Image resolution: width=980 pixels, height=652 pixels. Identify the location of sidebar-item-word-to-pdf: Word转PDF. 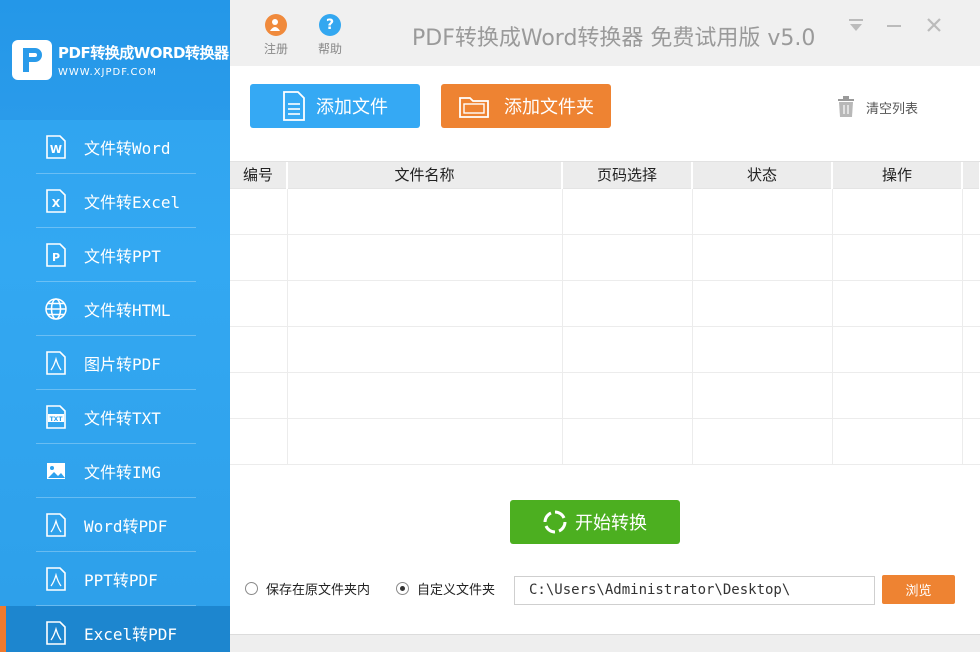
(115, 525).